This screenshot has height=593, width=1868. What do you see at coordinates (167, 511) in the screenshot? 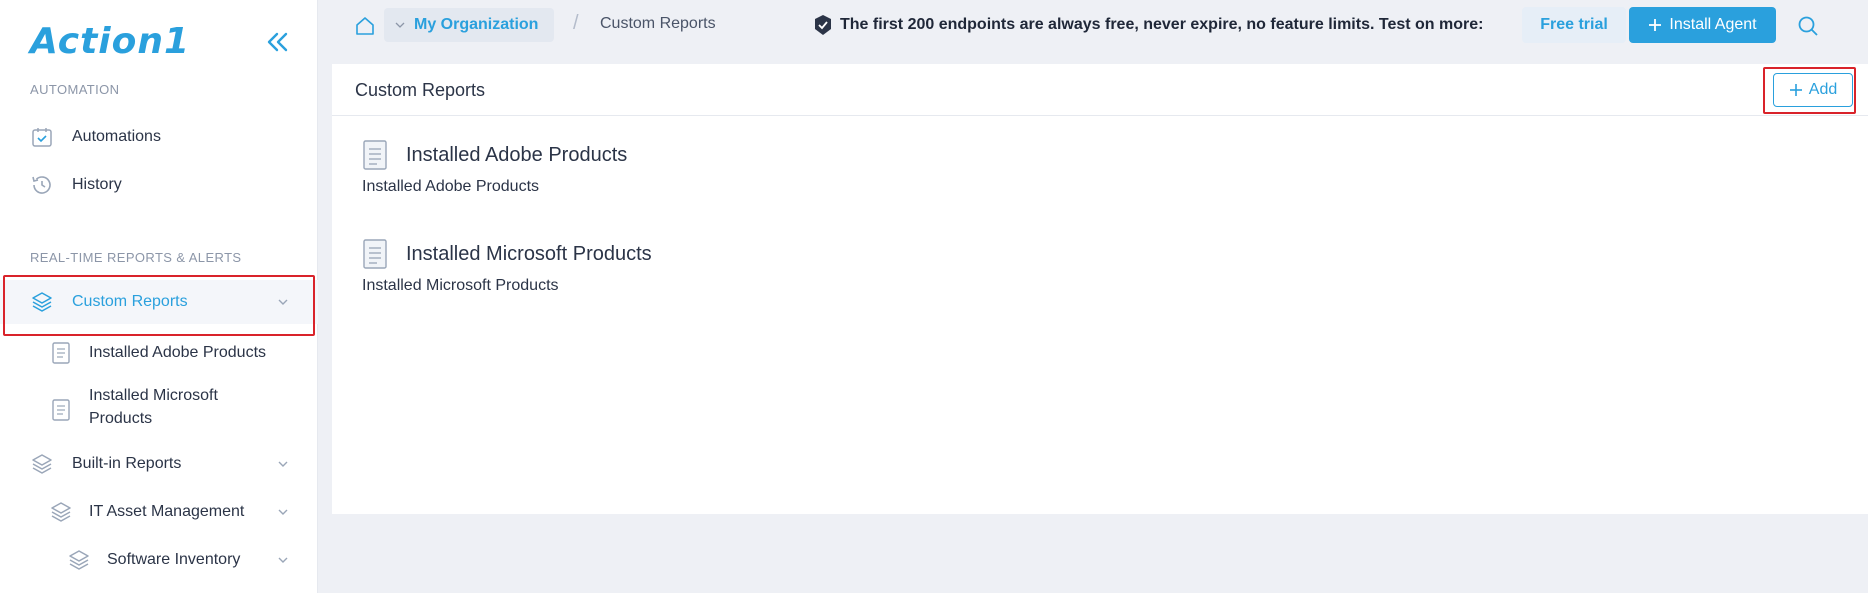
I see `sidebar-item-label: IT Asset Management` at bounding box center [167, 511].